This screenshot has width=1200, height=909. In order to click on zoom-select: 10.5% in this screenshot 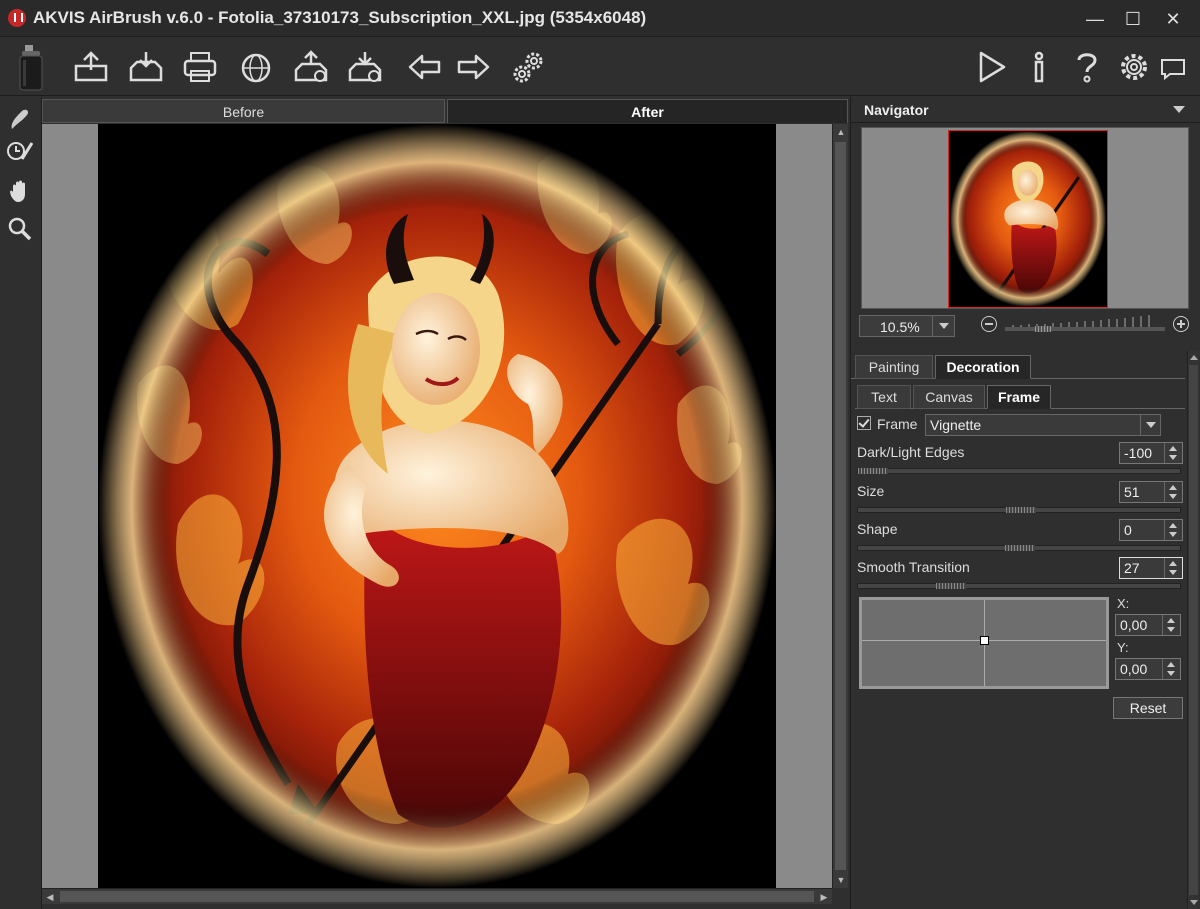, I will do `click(907, 326)`.